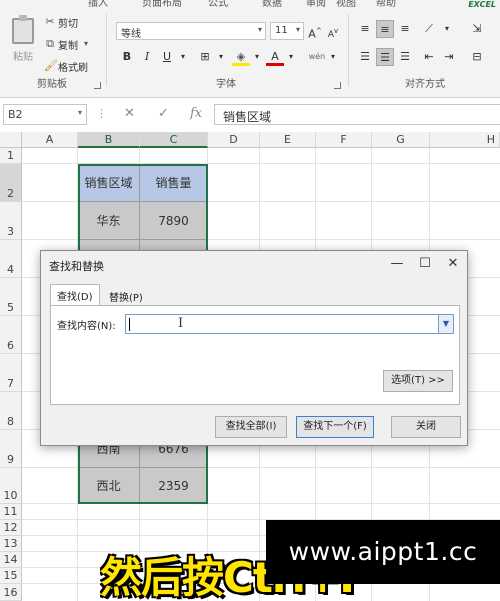 Image resolution: width=500 pixels, height=601 pixels. What do you see at coordinates (11, 560) in the screenshot?
I see `row-header: 14` at bounding box center [11, 560].